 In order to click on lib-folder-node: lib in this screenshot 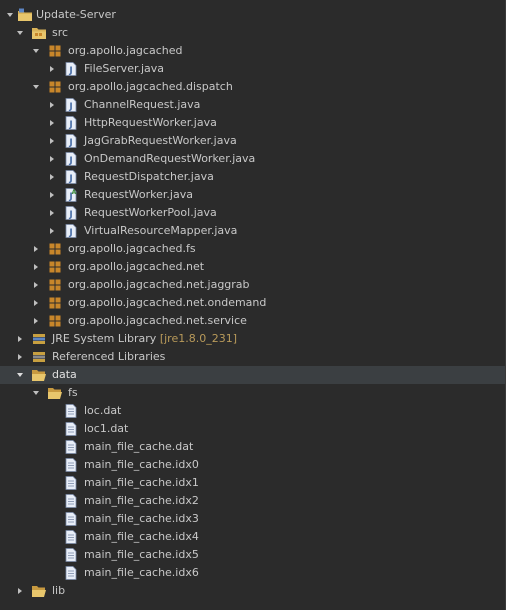, I will do `click(252, 591)`.